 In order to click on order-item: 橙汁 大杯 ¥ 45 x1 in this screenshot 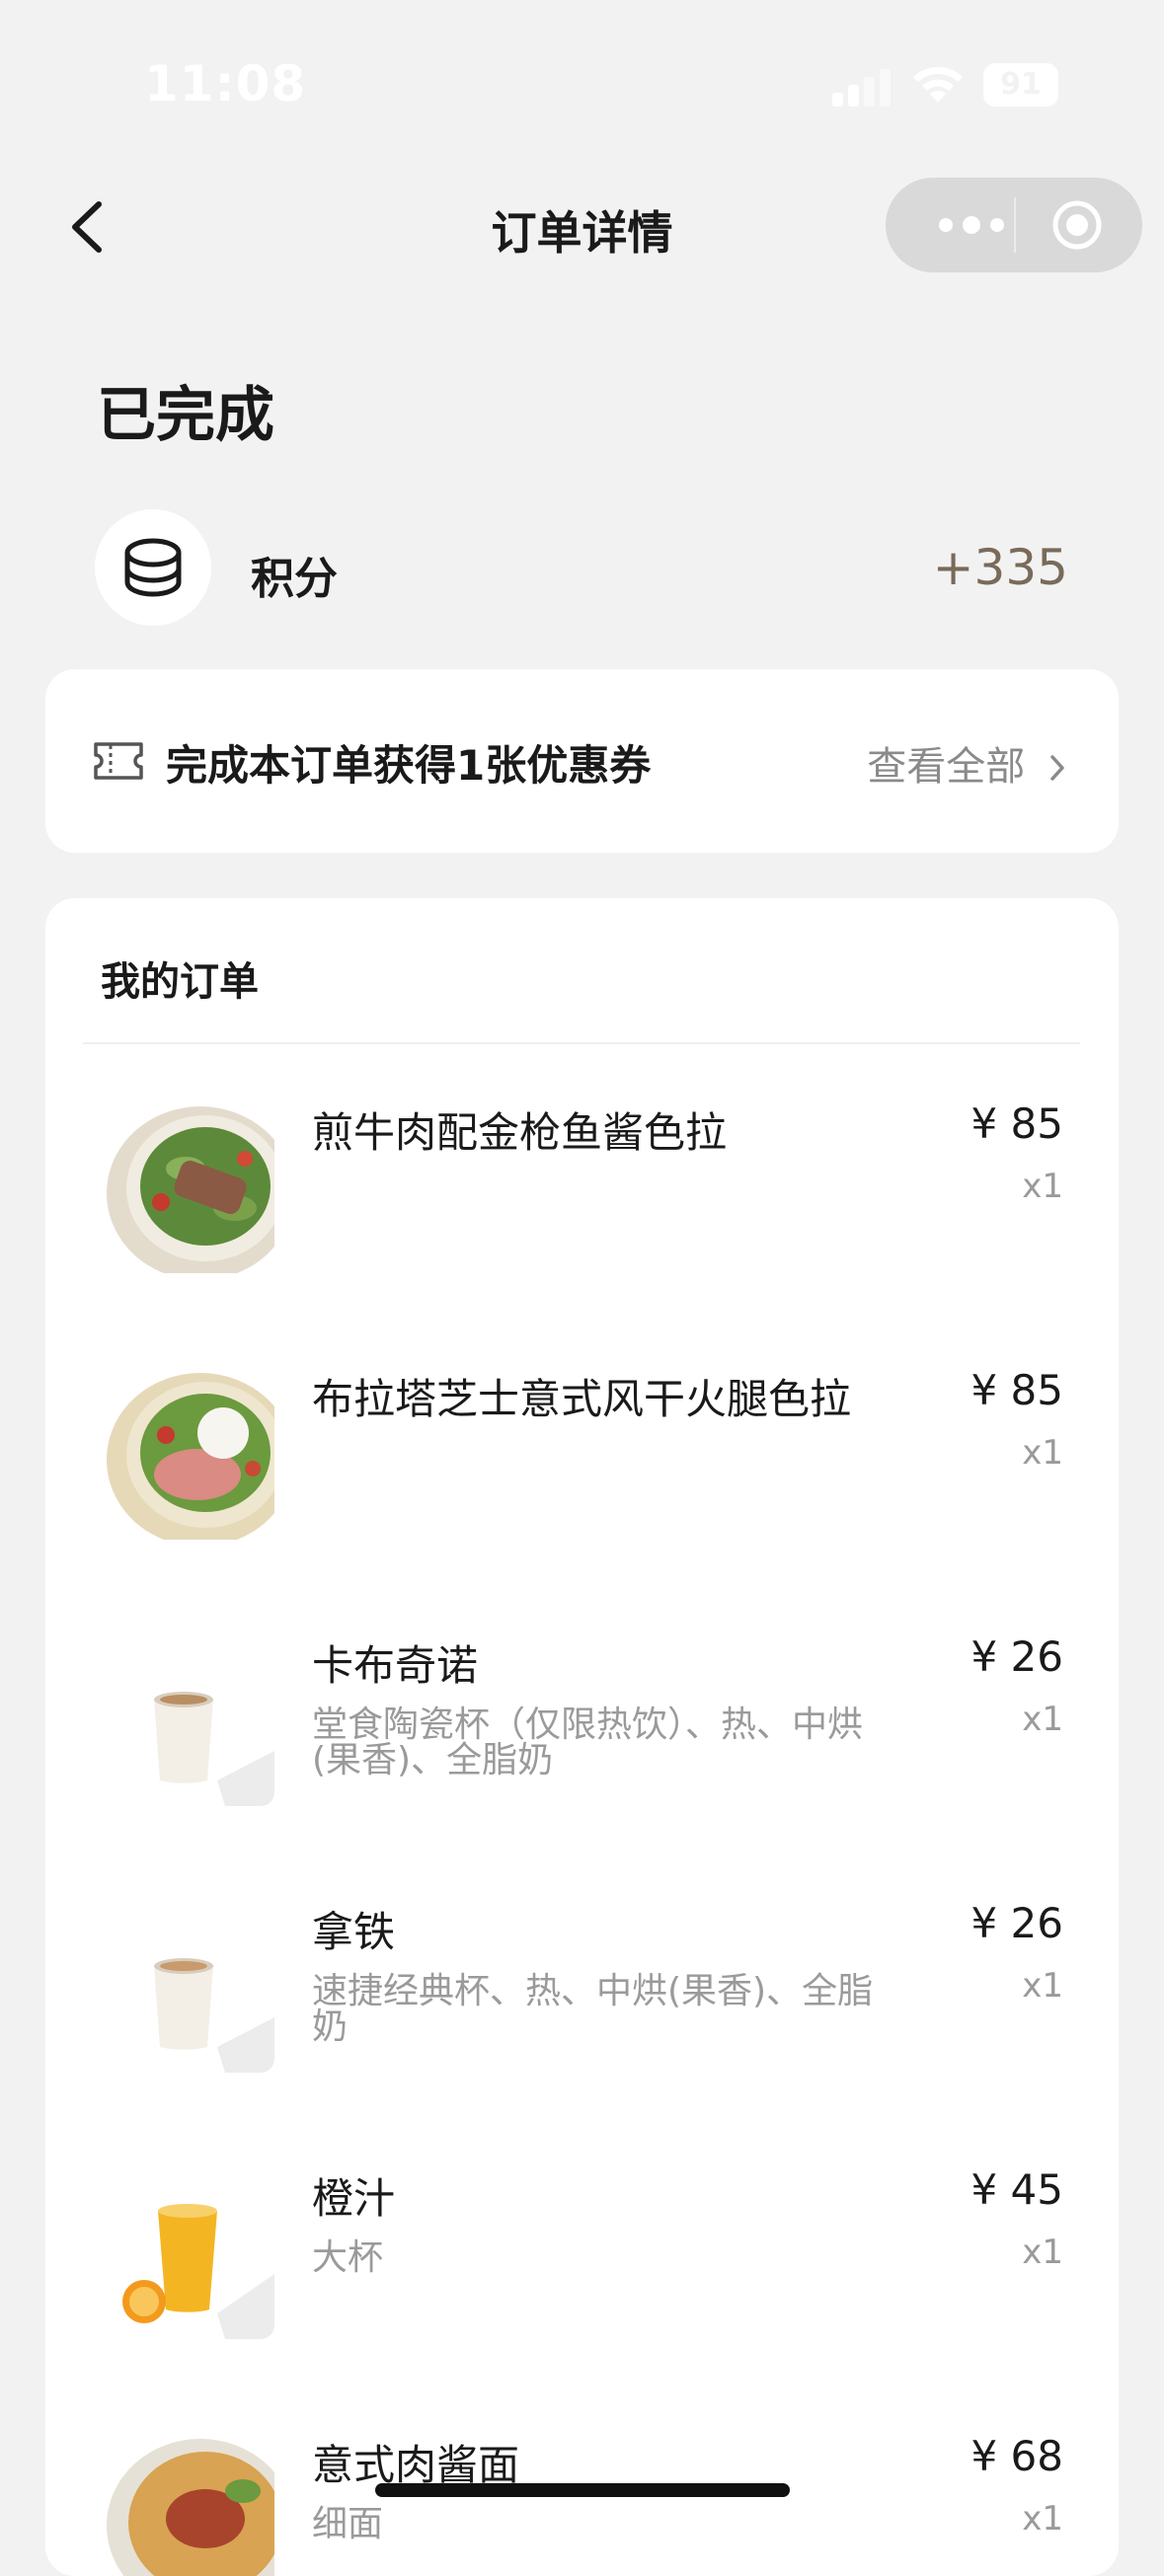, I will do `click(582, 2298)`.